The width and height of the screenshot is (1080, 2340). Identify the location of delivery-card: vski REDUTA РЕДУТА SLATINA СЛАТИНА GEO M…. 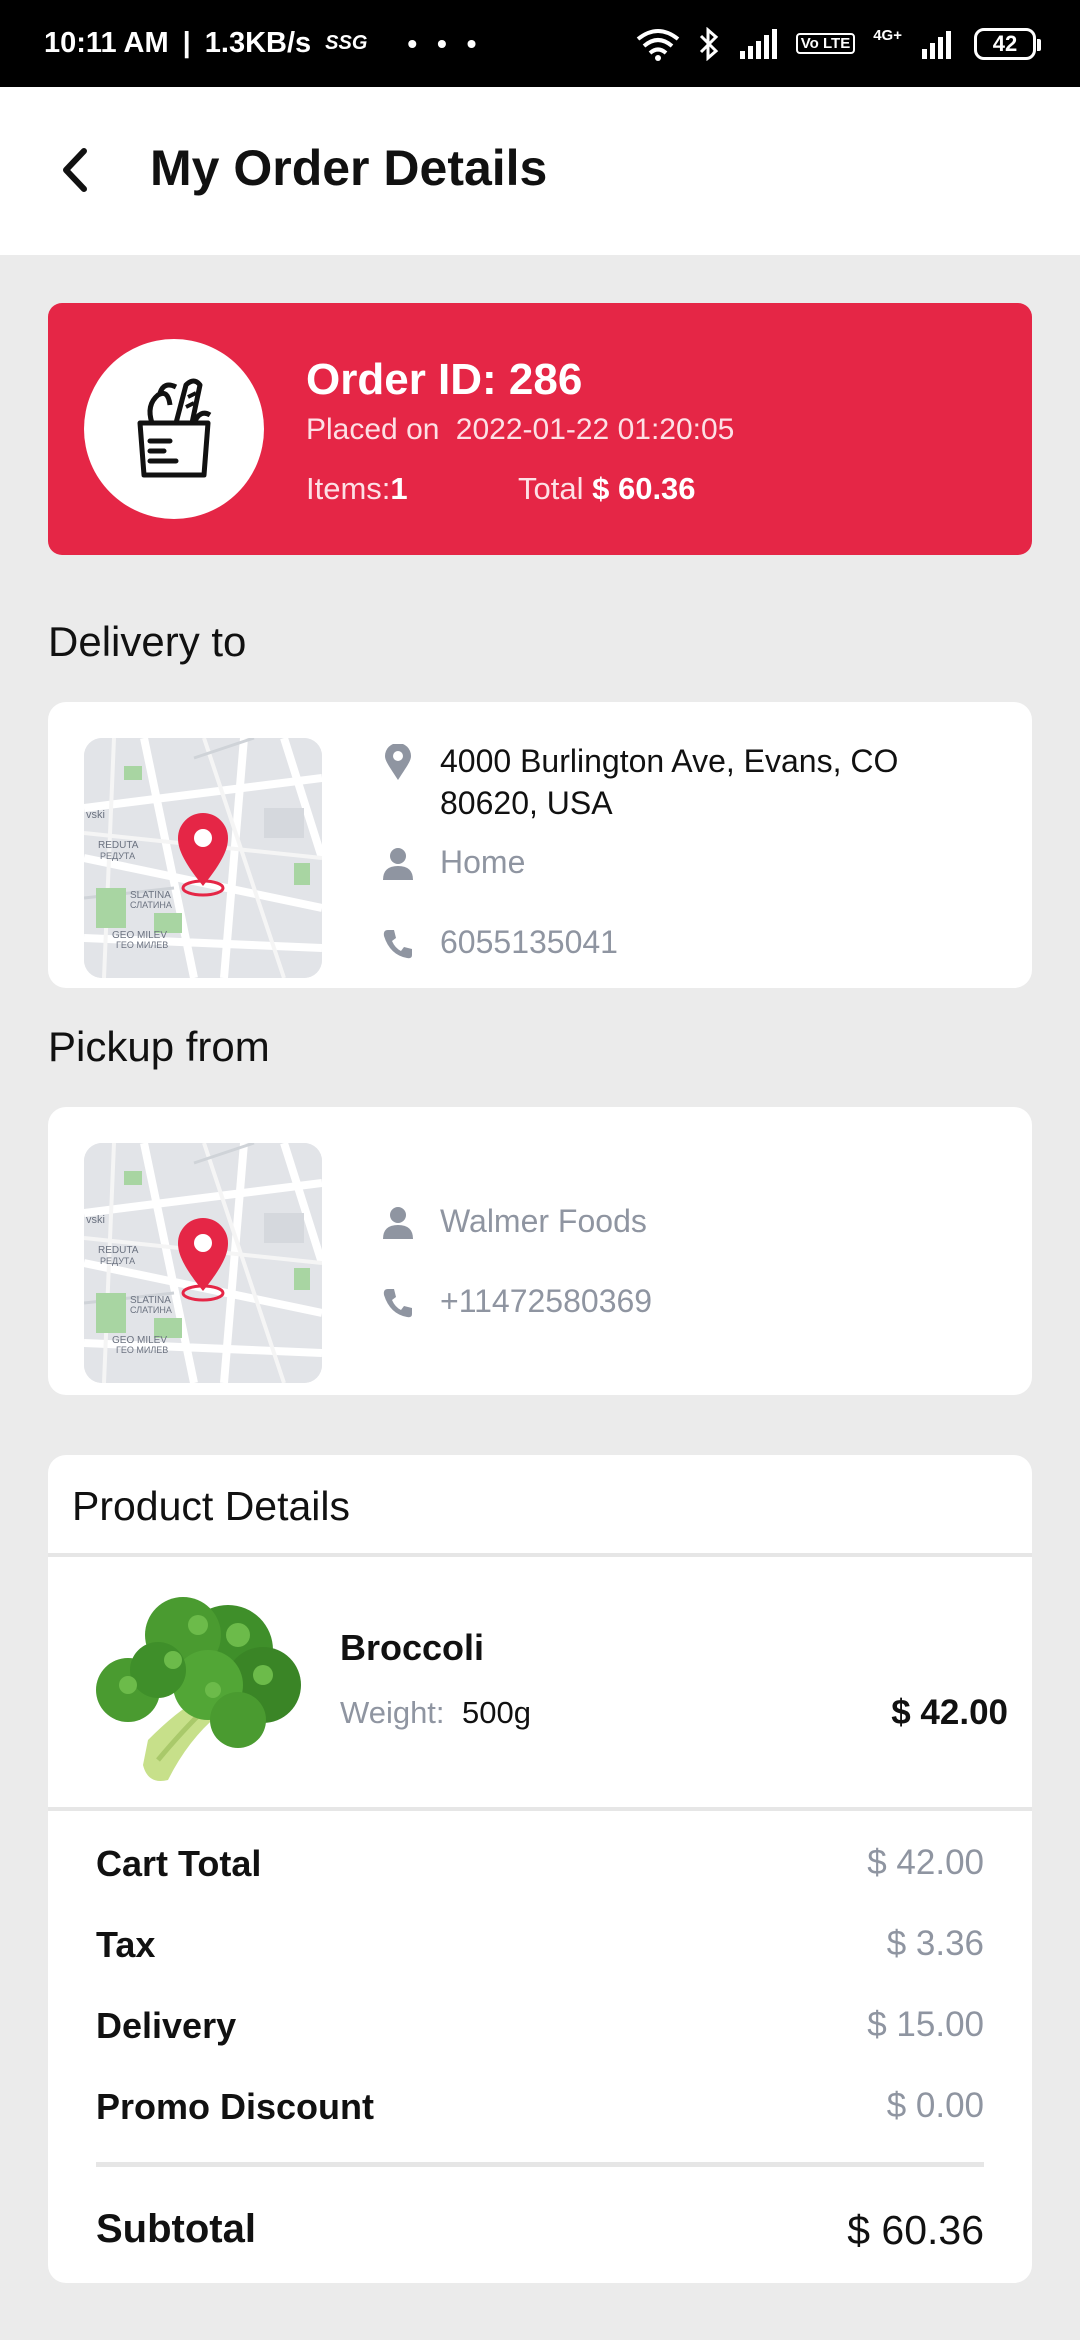
(540, 845).